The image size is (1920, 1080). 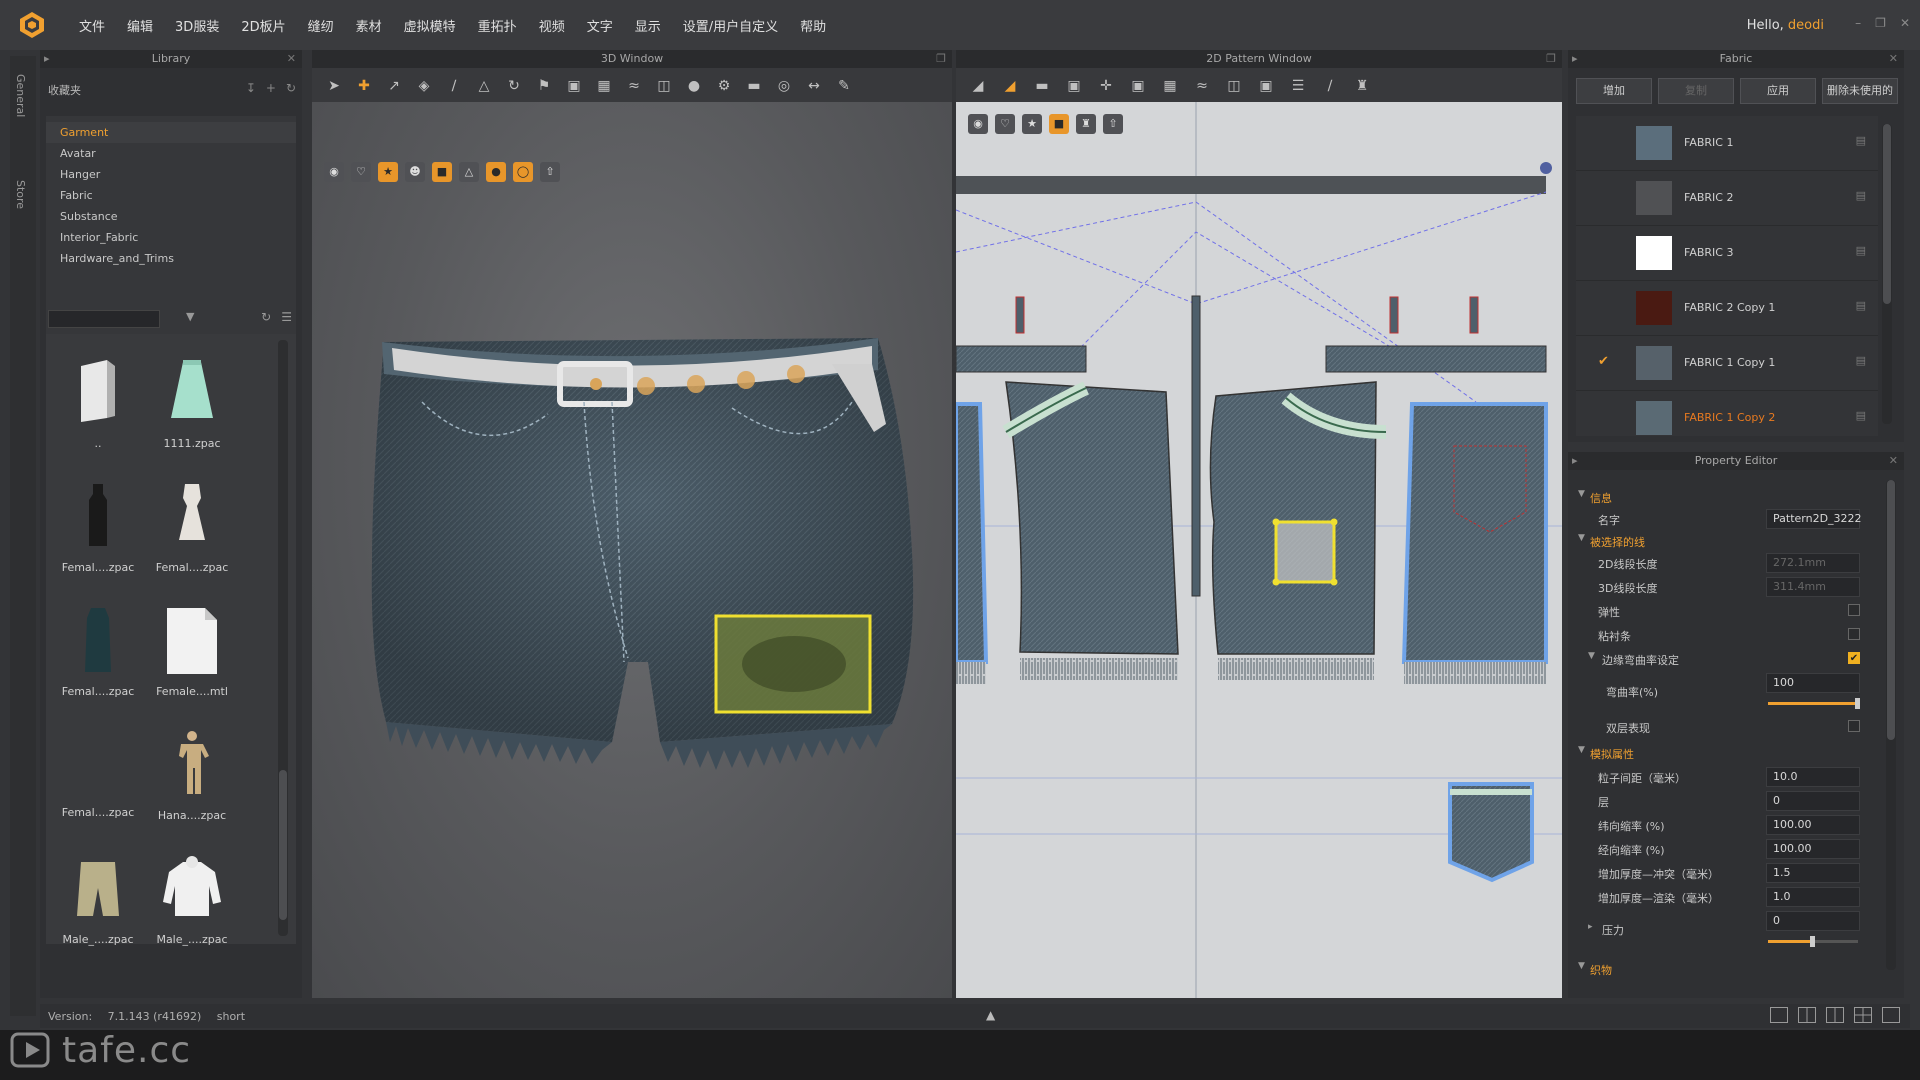 I want to click on download-icon: ↧, so click(x=251, y=88).